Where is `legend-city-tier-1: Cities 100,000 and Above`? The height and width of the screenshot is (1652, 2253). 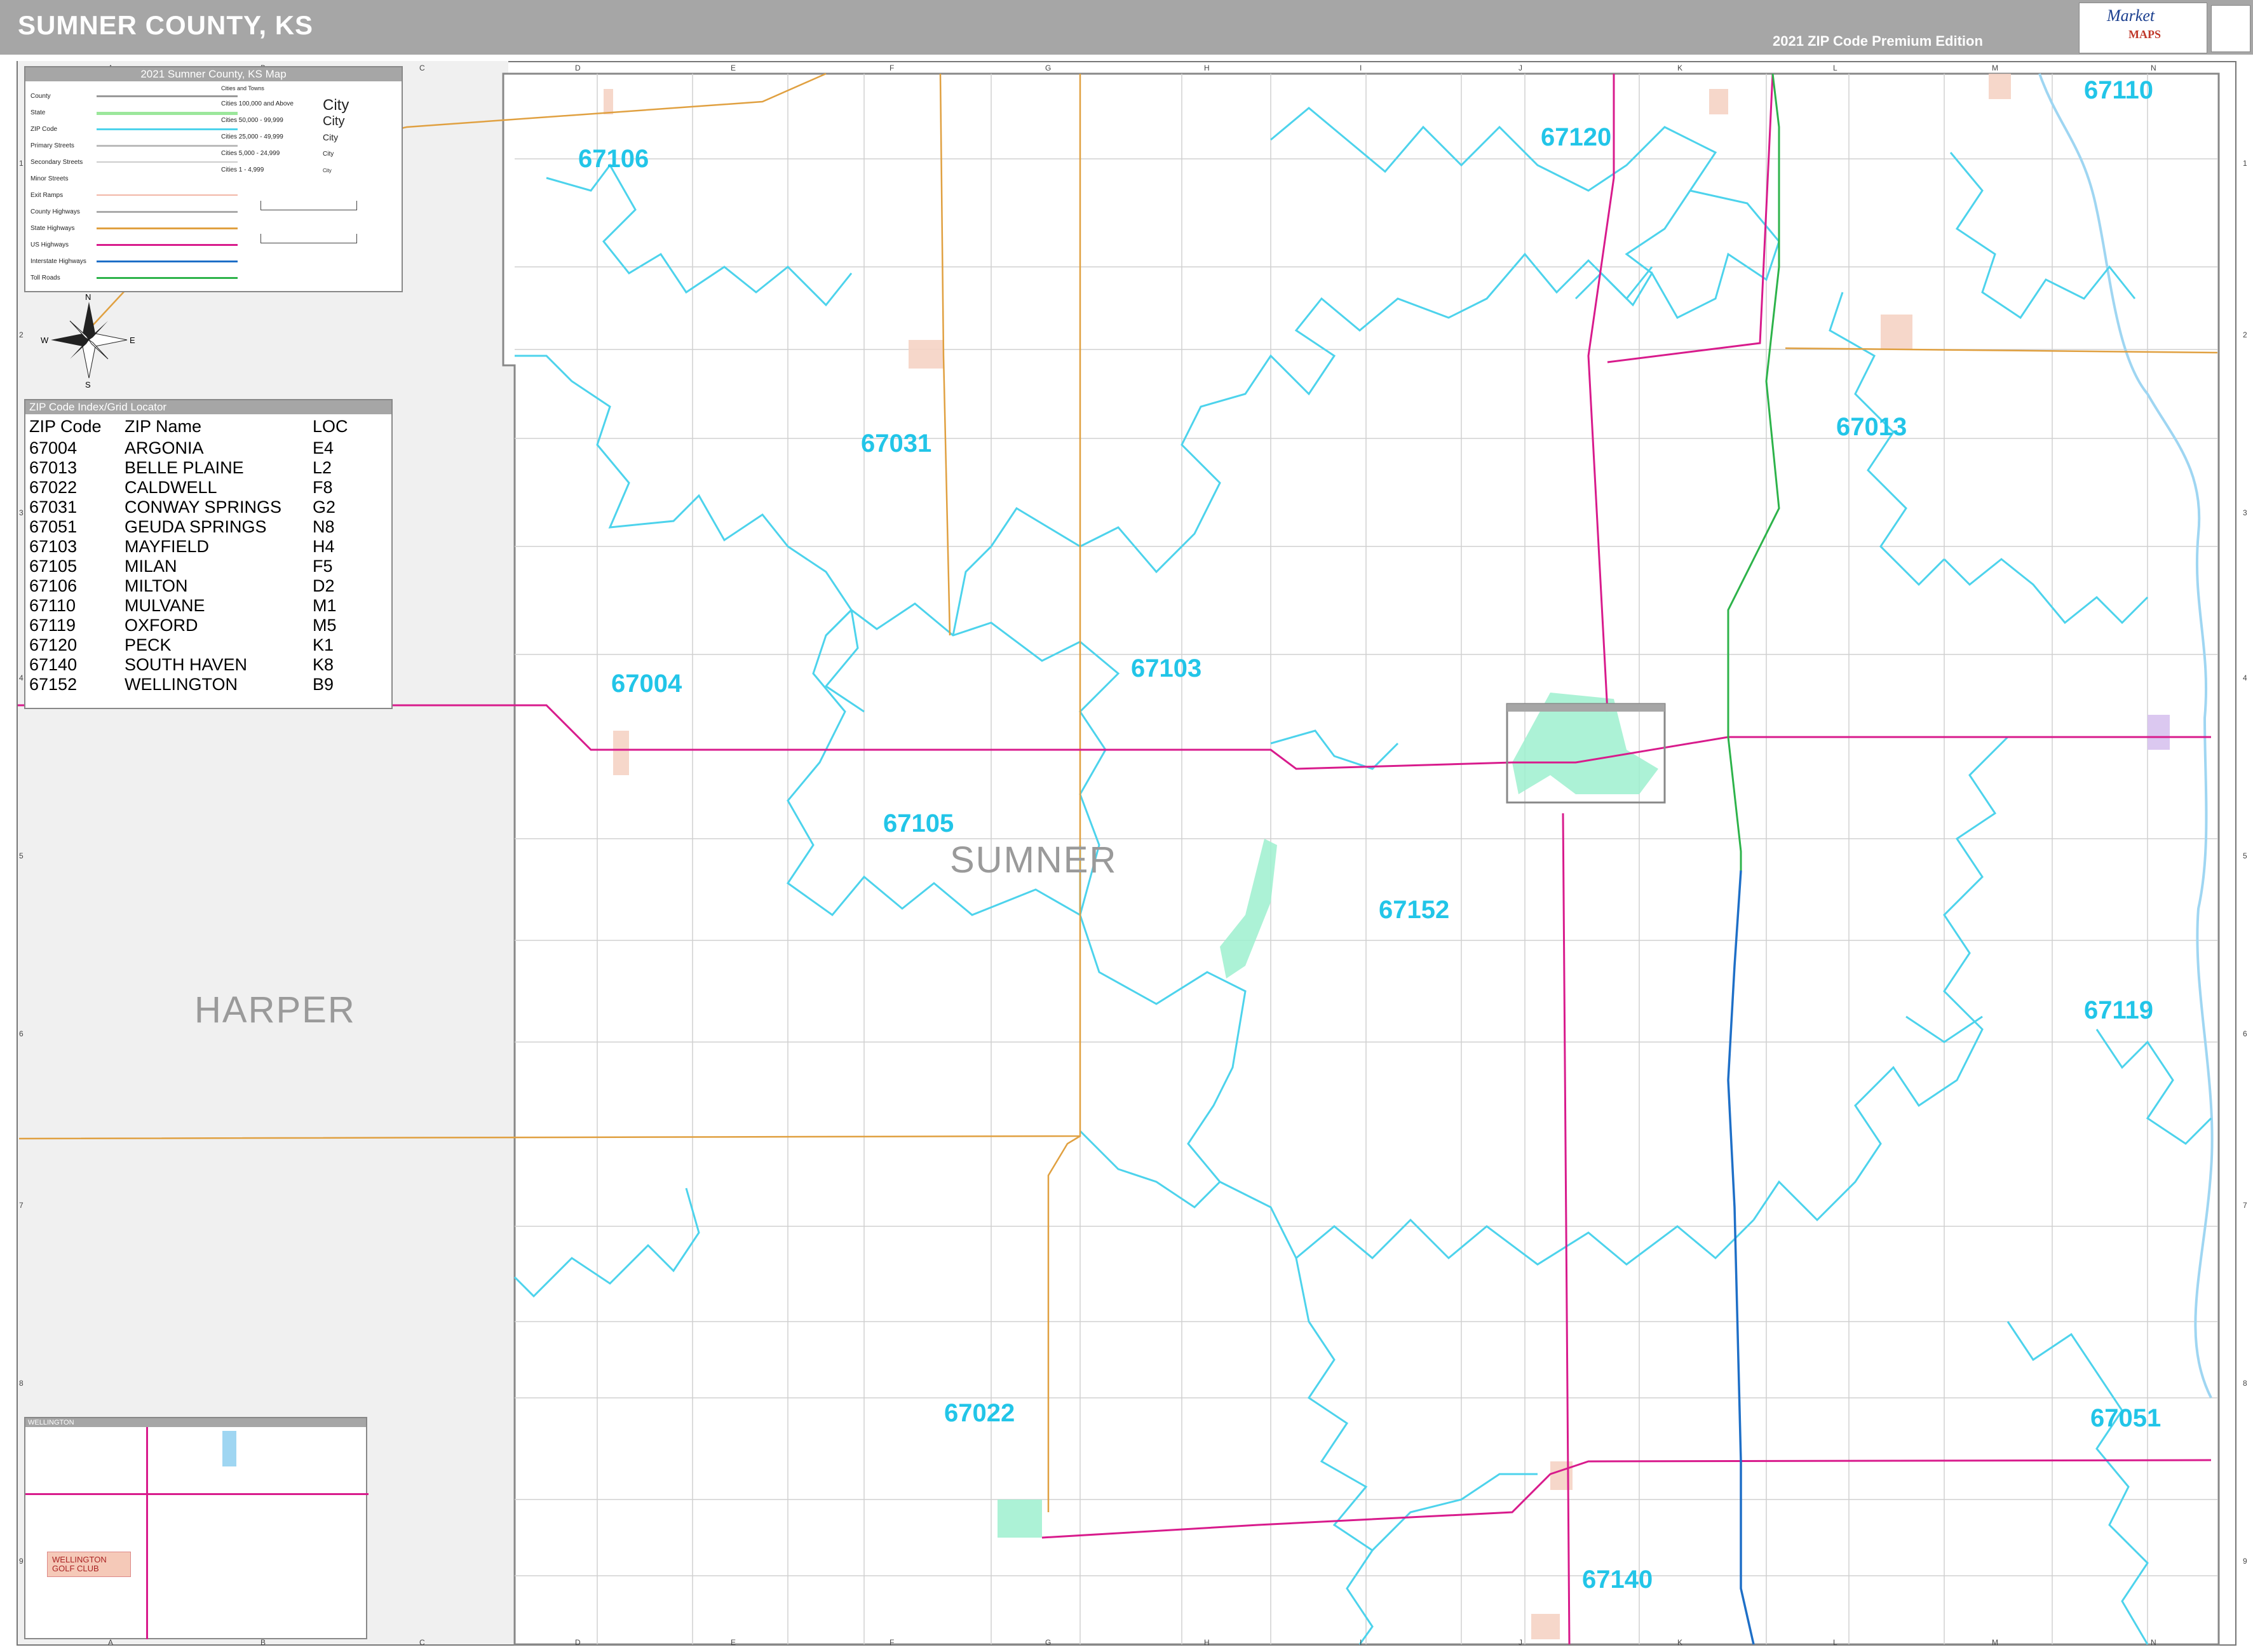 legend-city-tier-1: Cities 100,000 and Above is located at coordinates (257, 104).